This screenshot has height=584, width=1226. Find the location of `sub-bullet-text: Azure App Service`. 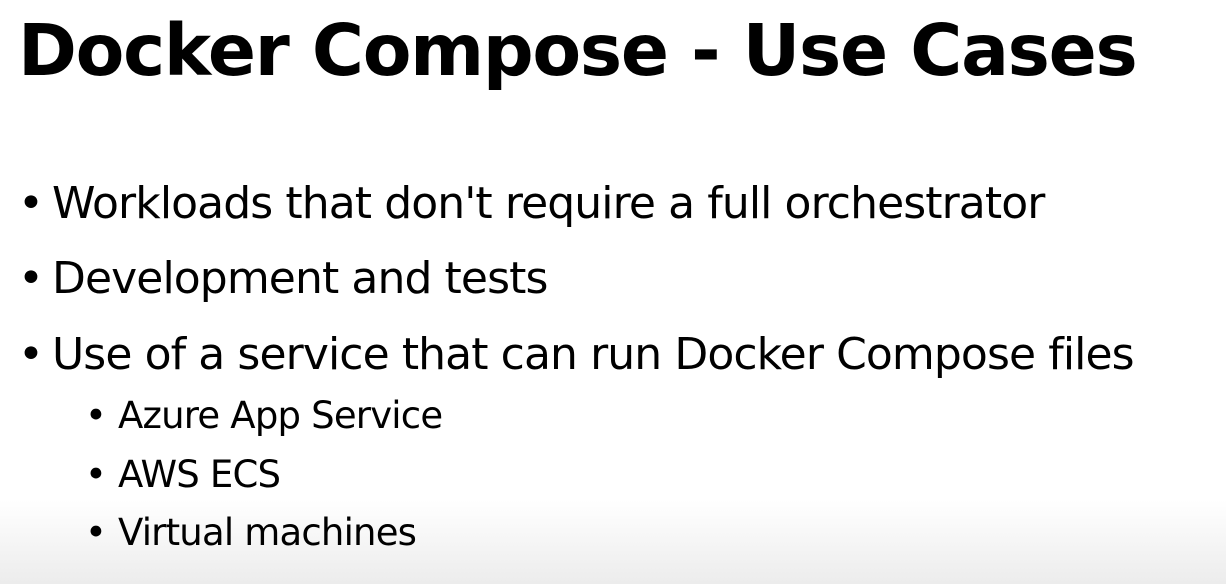

sub-bullet-text: Azure App Service is located at coordinates (280, 415).